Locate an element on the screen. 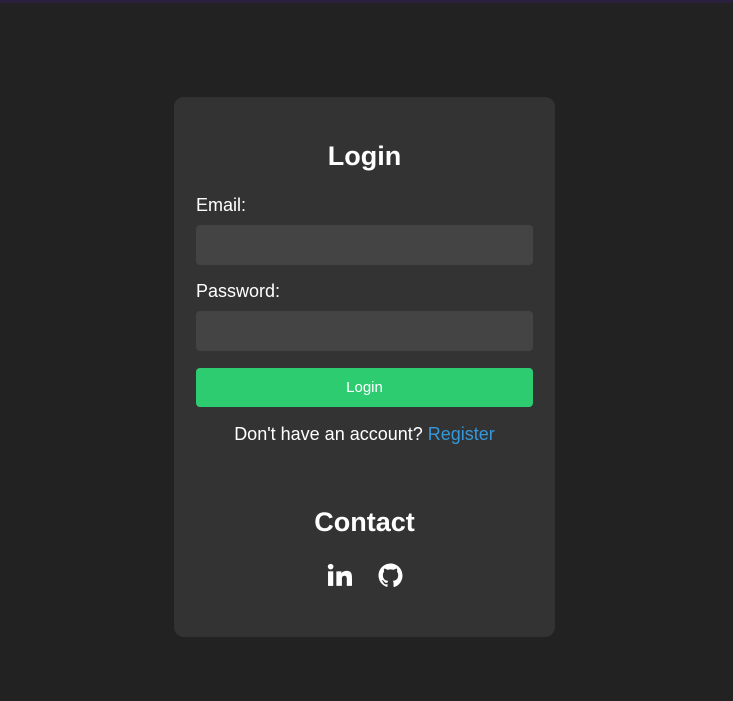 The image size is (733, 701). contact-icons is located at coordinates (364, 575).